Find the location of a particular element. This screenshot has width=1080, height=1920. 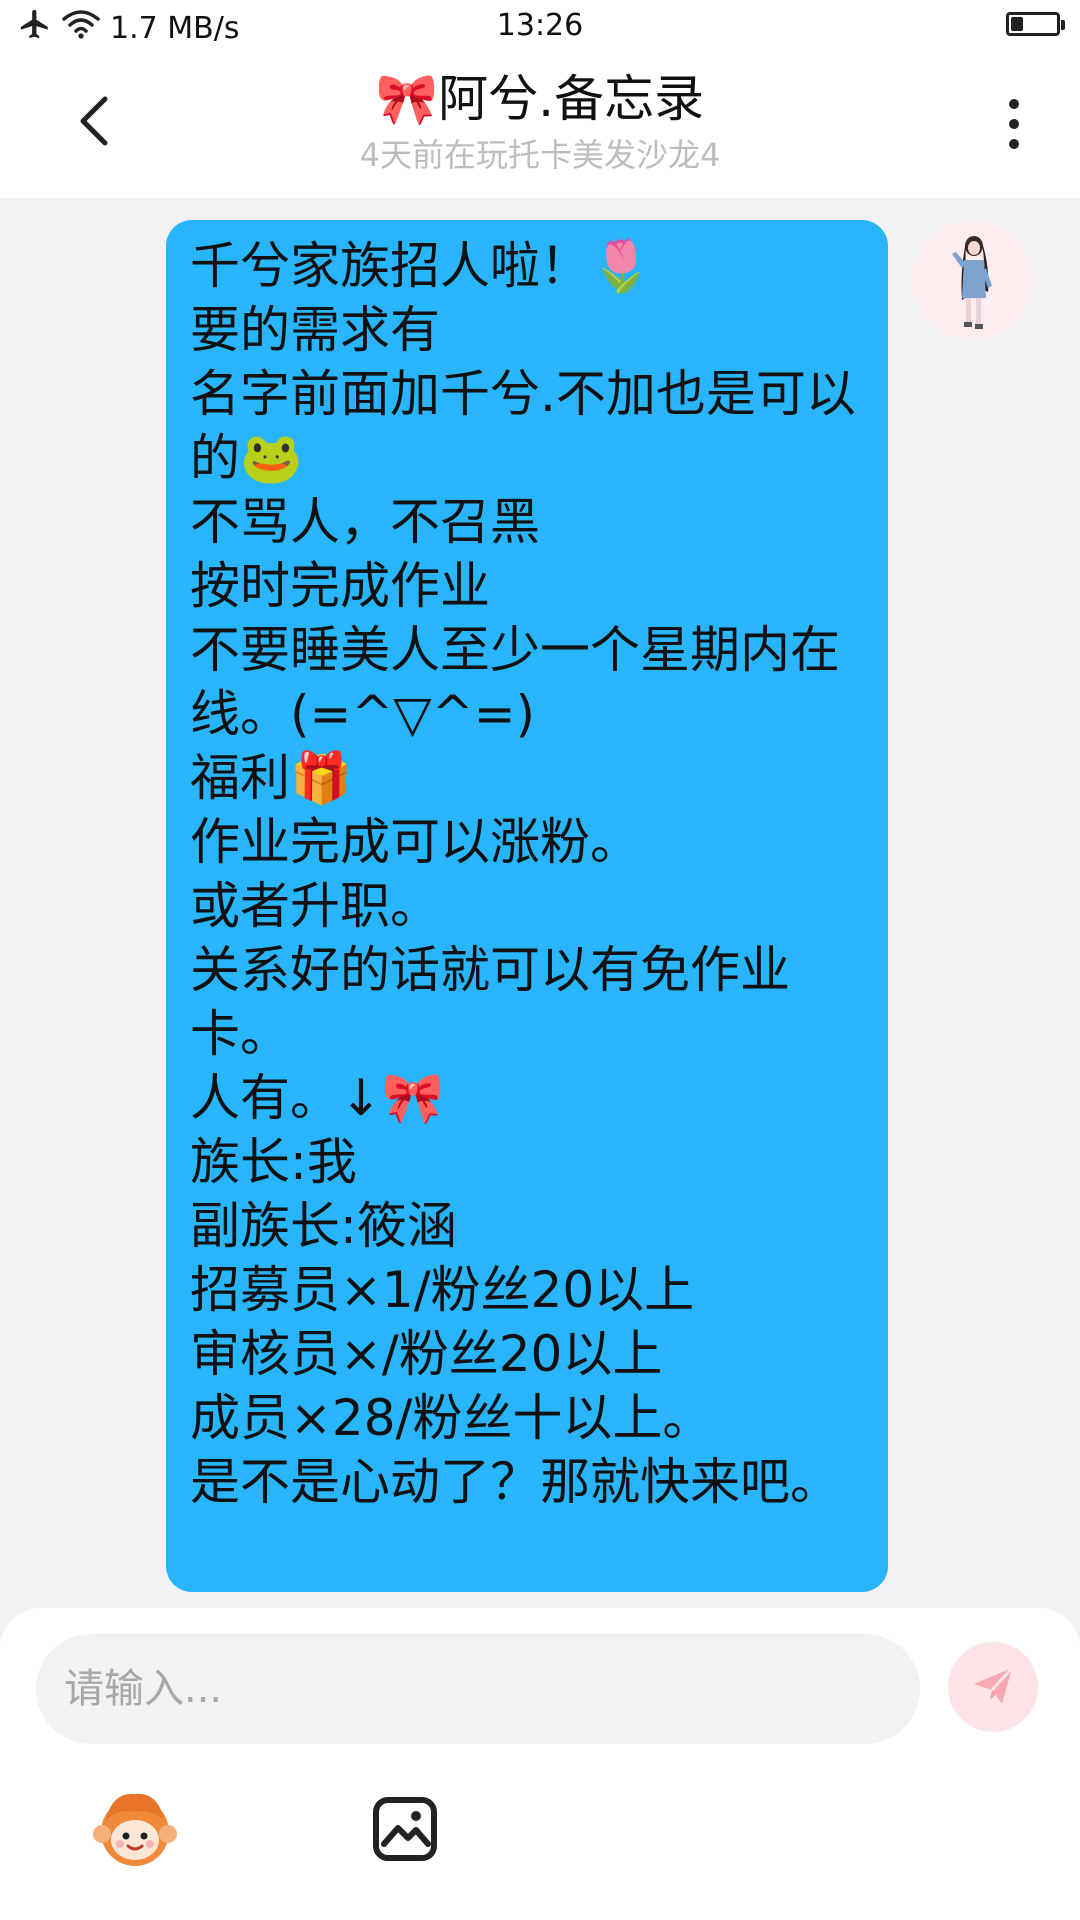

status-bar: 1.7 MB/s 13:26 is located at coordinates (540, 29).